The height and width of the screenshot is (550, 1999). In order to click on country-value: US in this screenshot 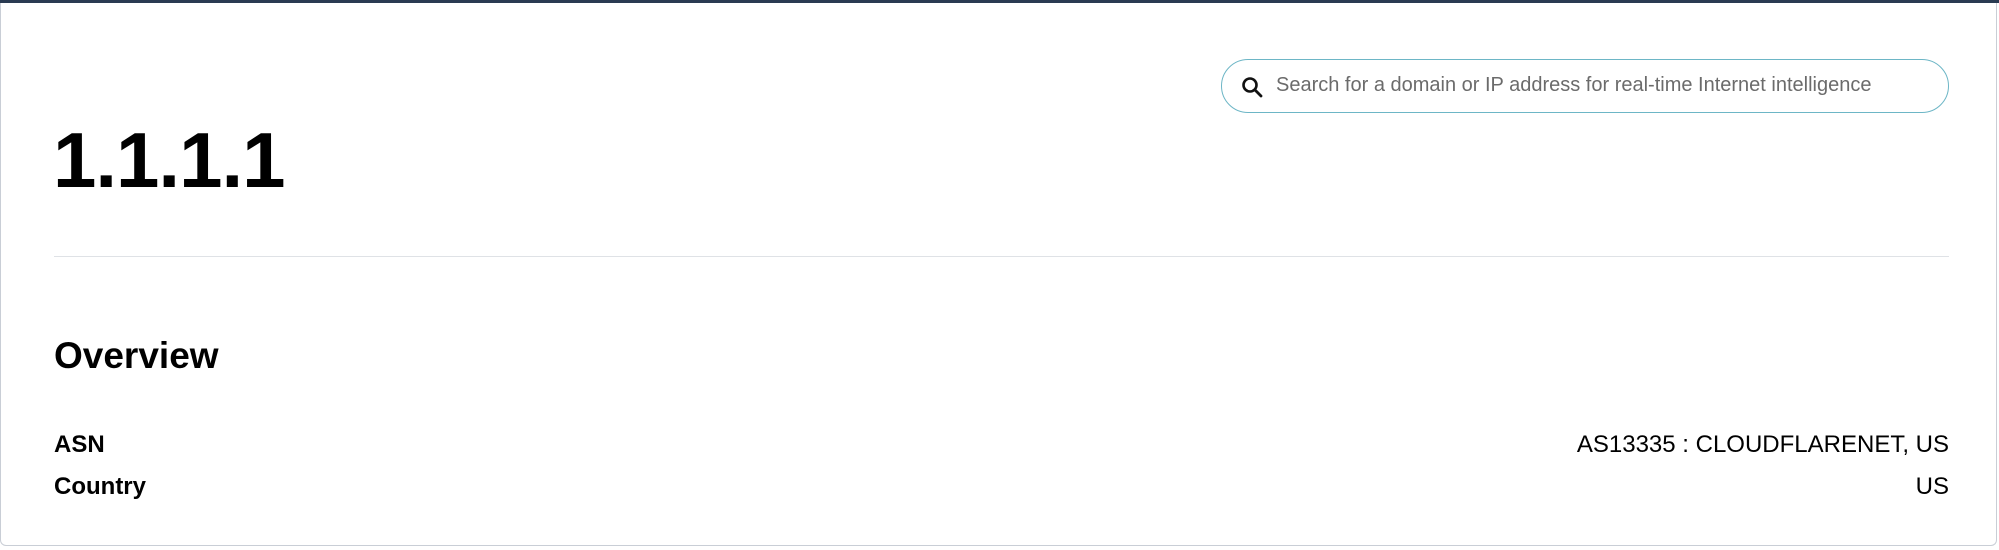, I will do `click(1932, 486)`.